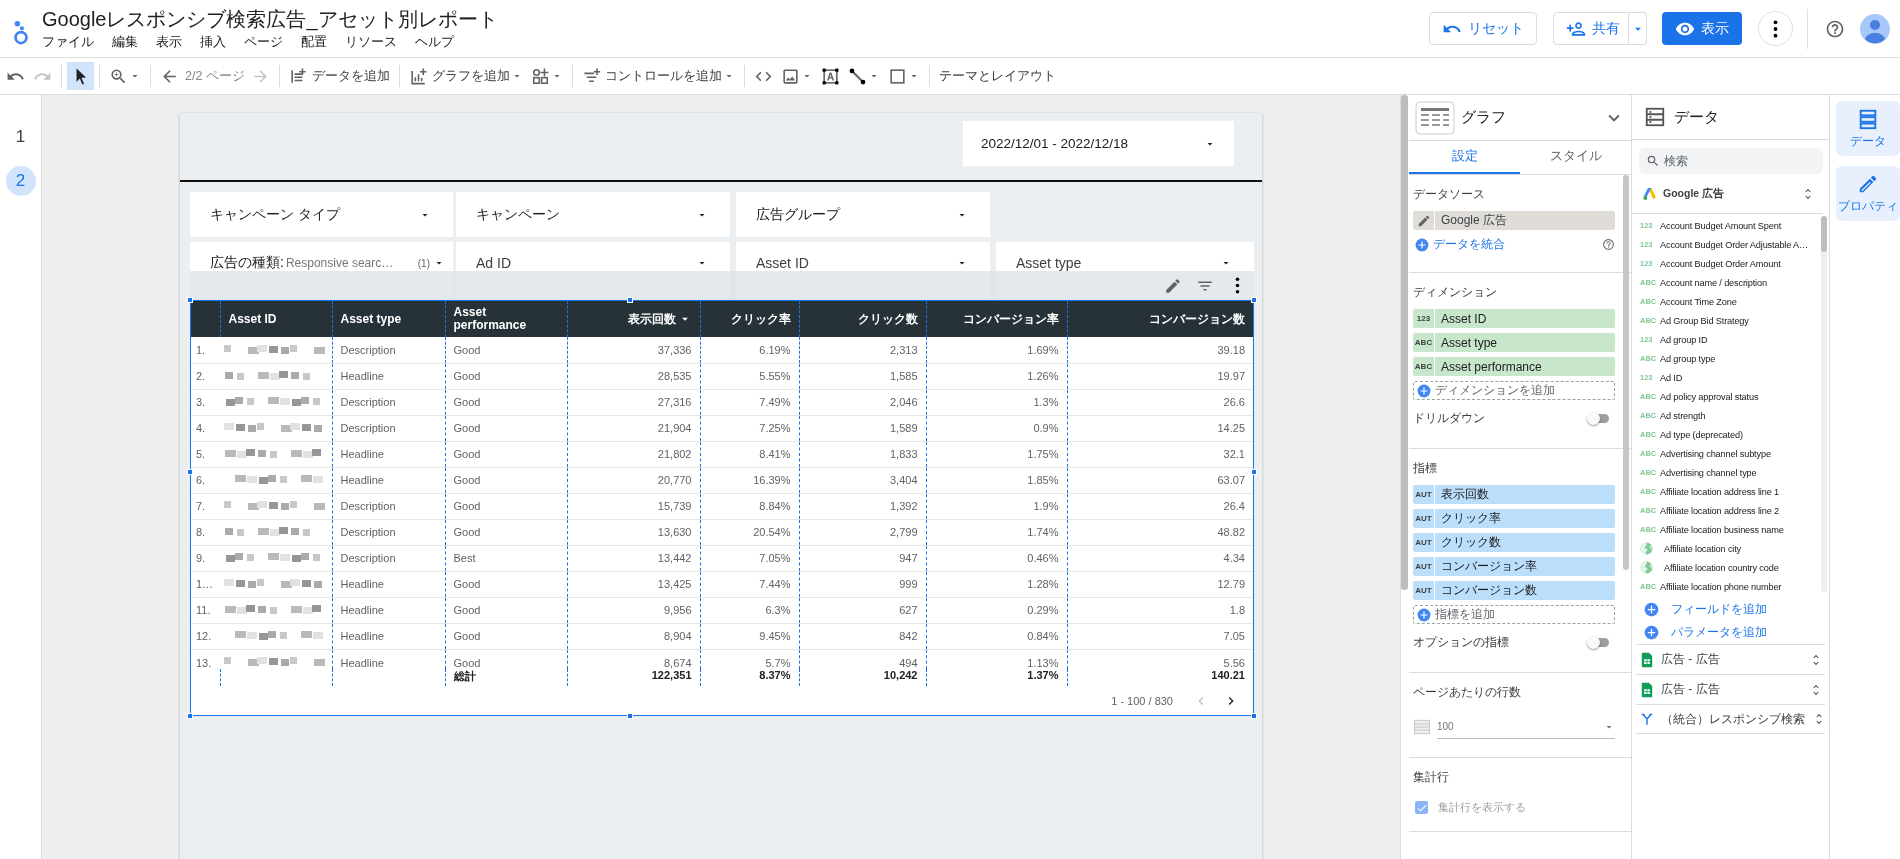  I want to click on account-avatar, so click(1875, 28).